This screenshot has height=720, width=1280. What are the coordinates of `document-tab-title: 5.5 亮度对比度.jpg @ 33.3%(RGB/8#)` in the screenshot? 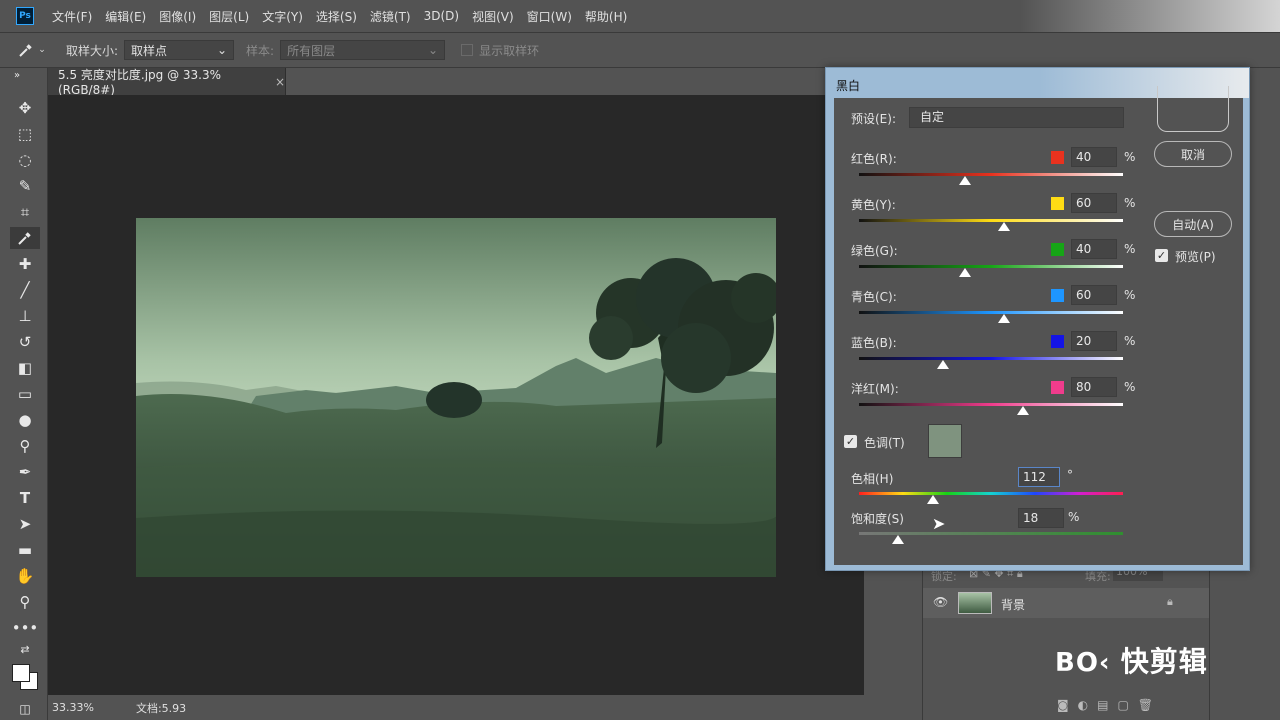 It's located at (140, 82).